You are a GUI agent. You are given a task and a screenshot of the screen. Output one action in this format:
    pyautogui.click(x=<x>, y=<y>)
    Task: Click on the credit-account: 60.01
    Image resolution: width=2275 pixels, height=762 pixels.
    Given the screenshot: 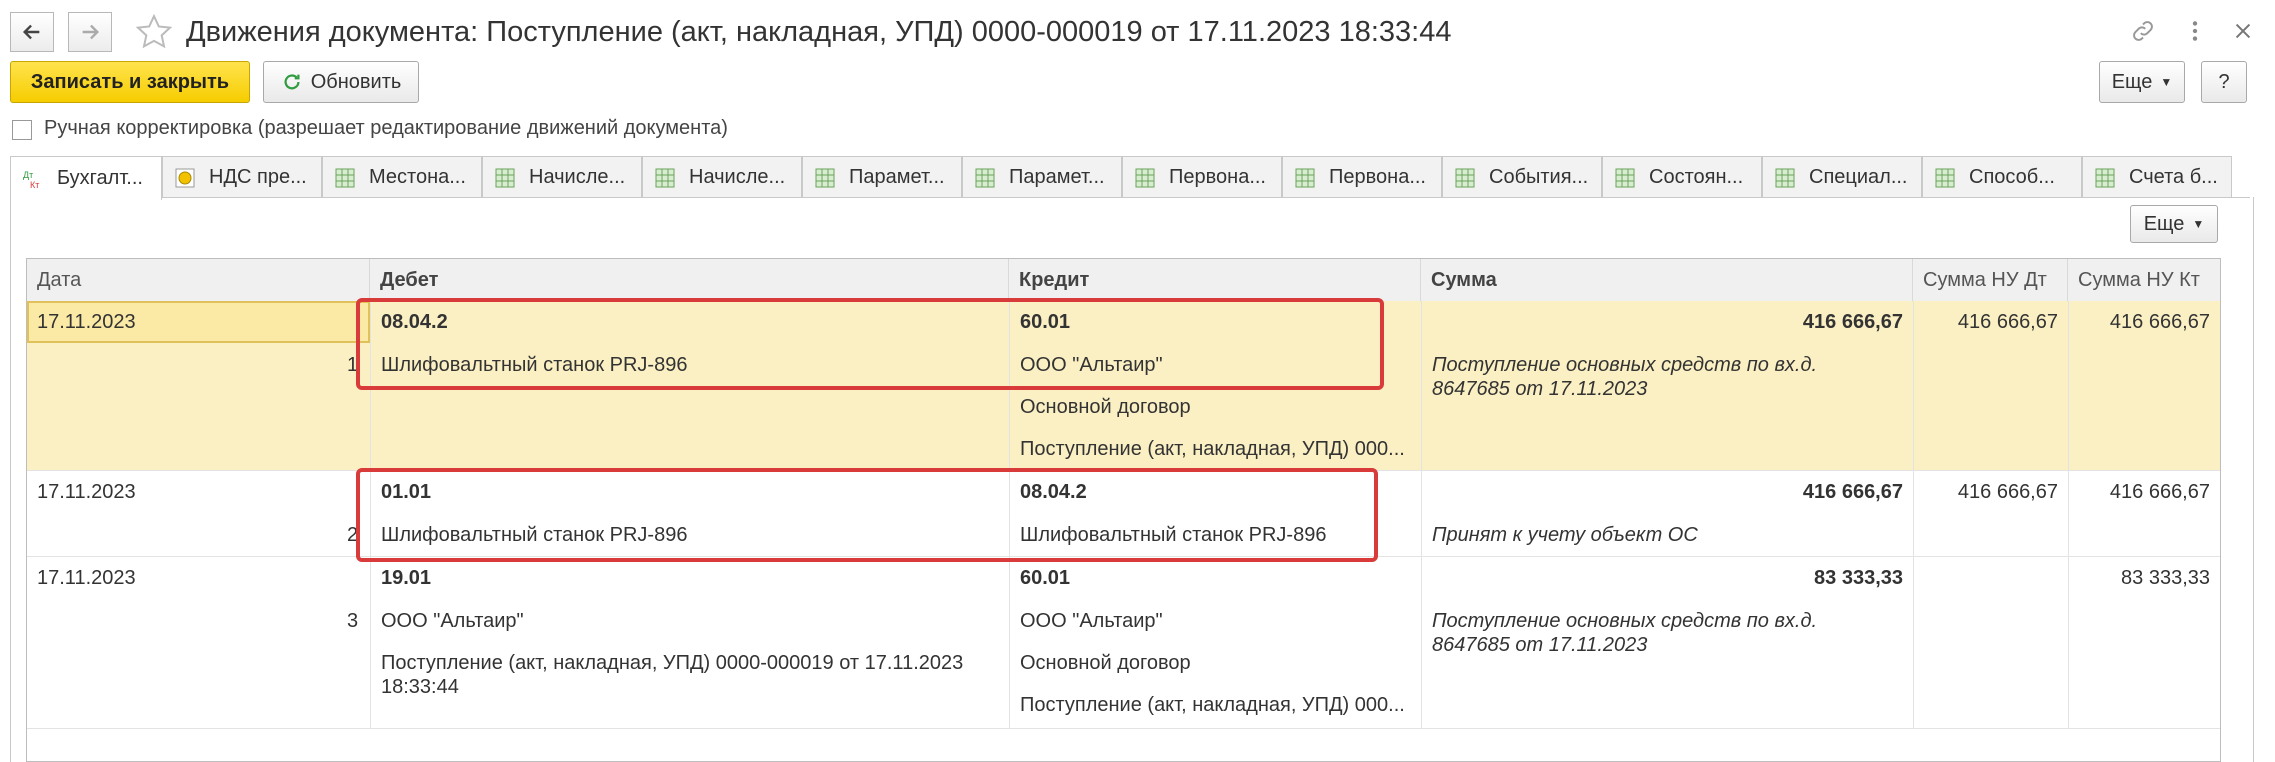 What is the action you would take?
    pyautogui.click(x=1045, y=578)
    